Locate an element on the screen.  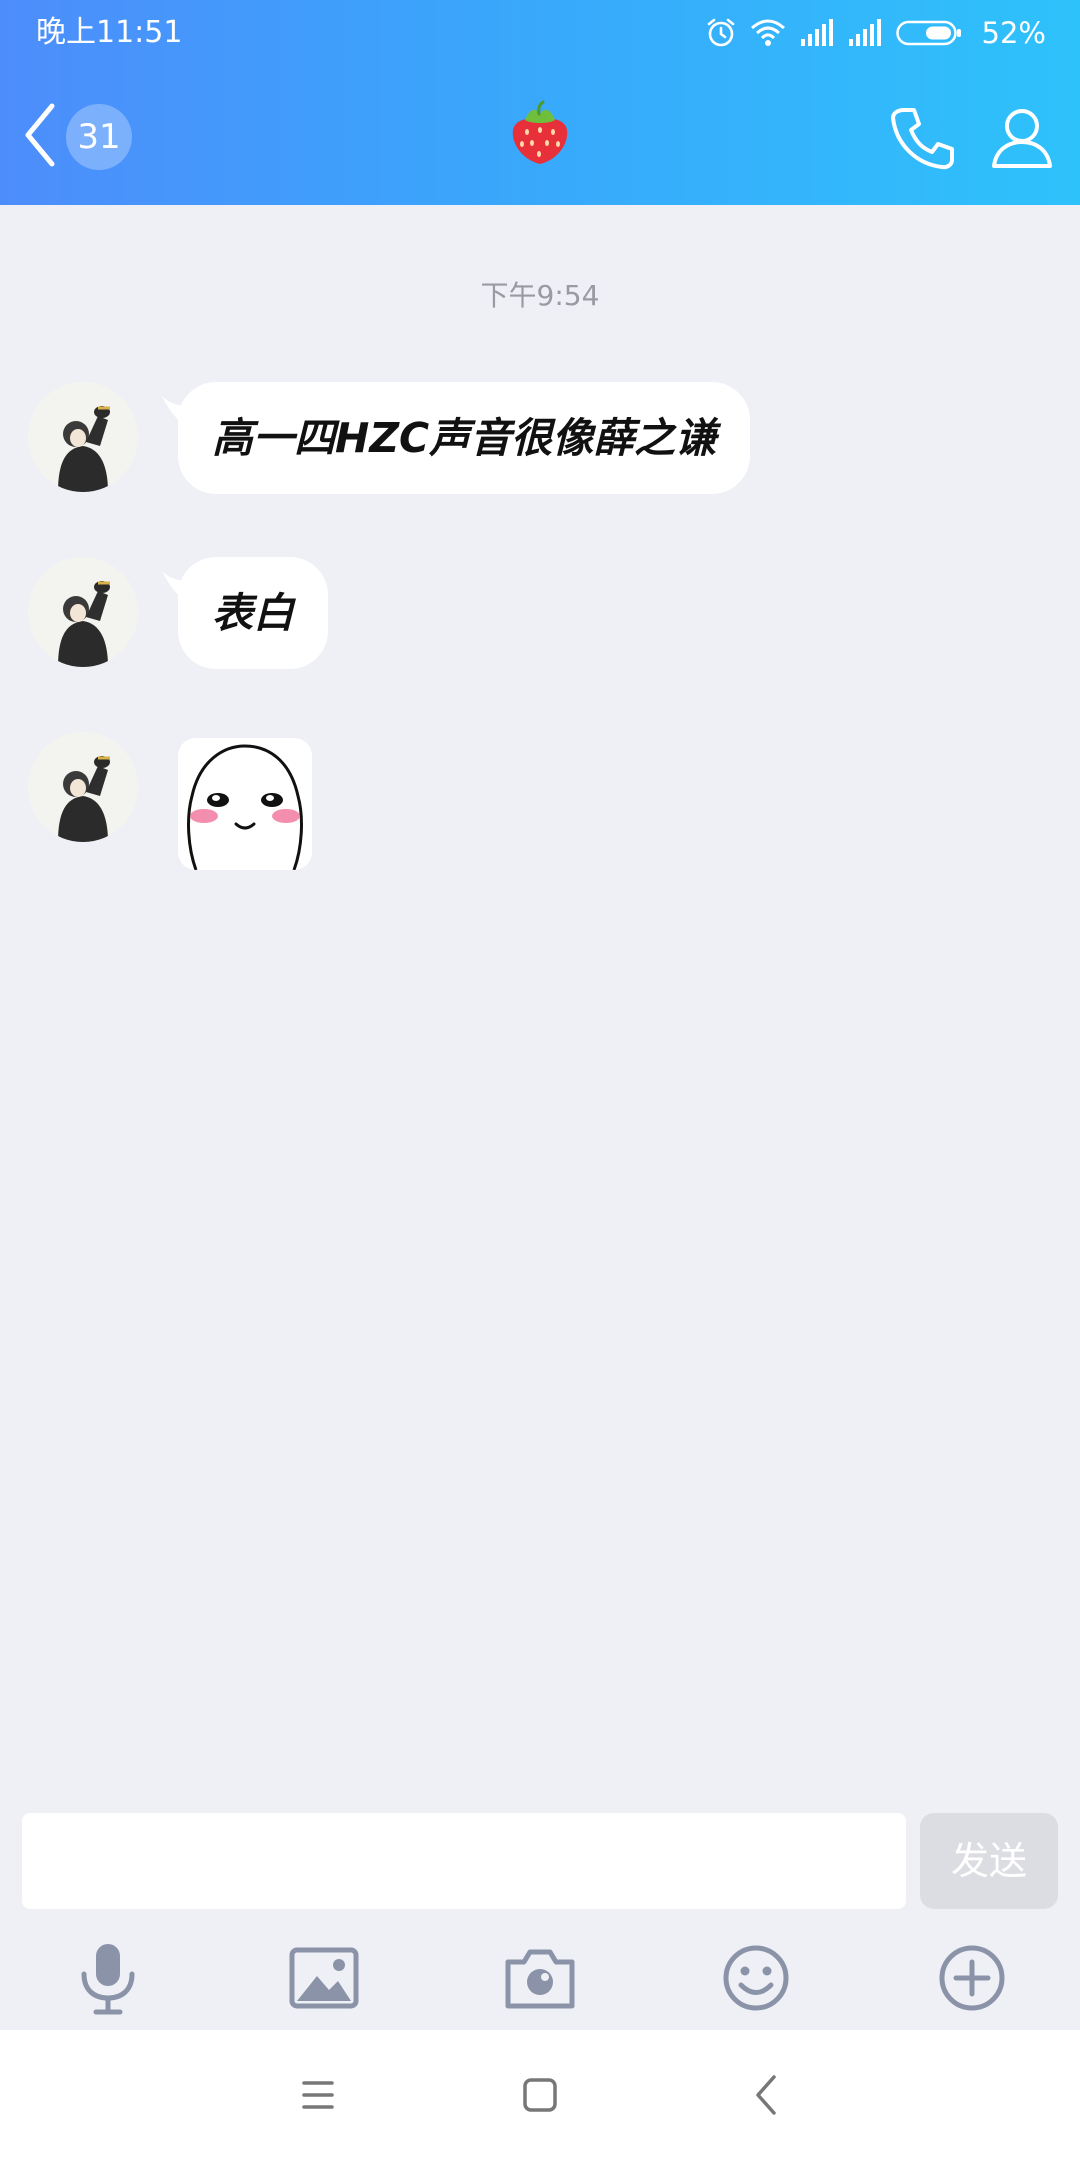
system-nav-bar is located at coordinates (540, 2095).